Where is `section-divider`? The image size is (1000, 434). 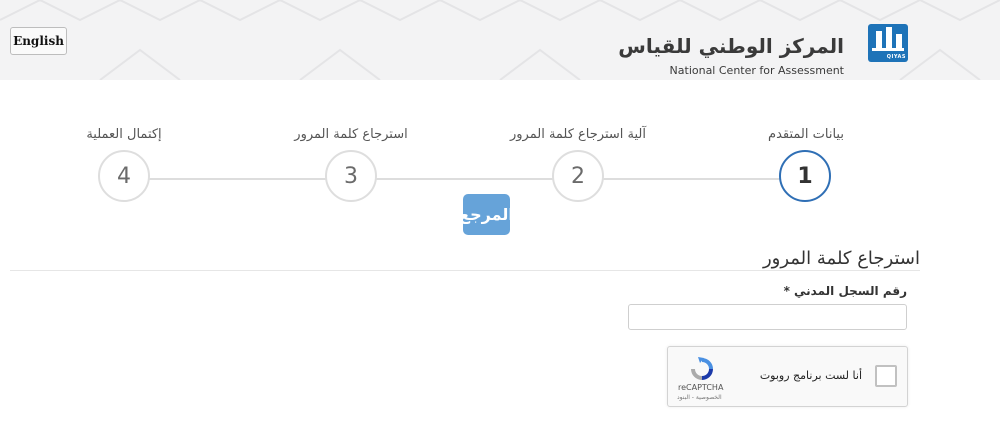 section-divider is located at coordinates (465, 270).